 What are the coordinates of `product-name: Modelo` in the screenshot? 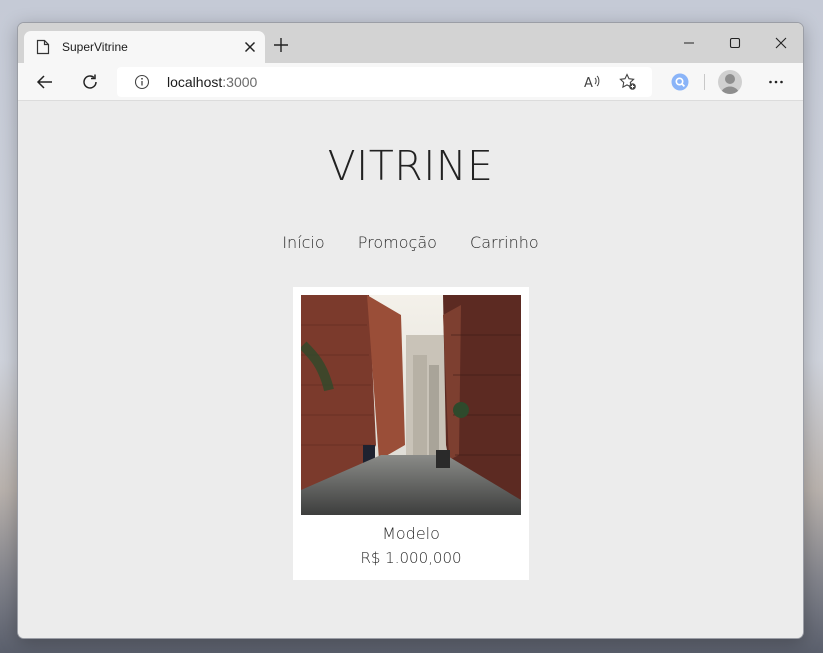 It's located at (411, 533).